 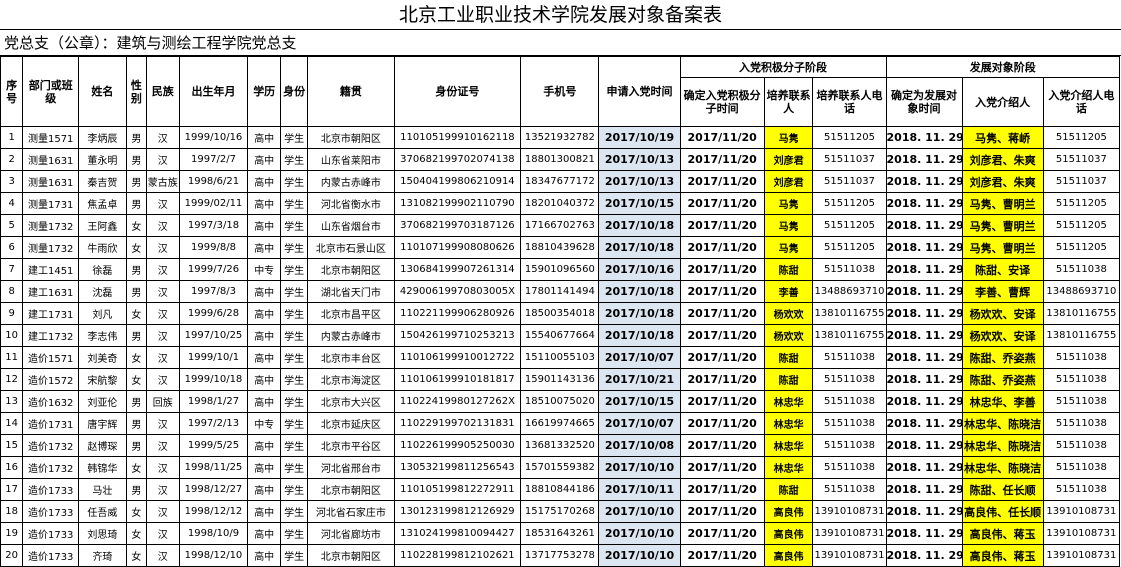 I want to click on cell-phone: 17166702763, so click(x=560, y=225).